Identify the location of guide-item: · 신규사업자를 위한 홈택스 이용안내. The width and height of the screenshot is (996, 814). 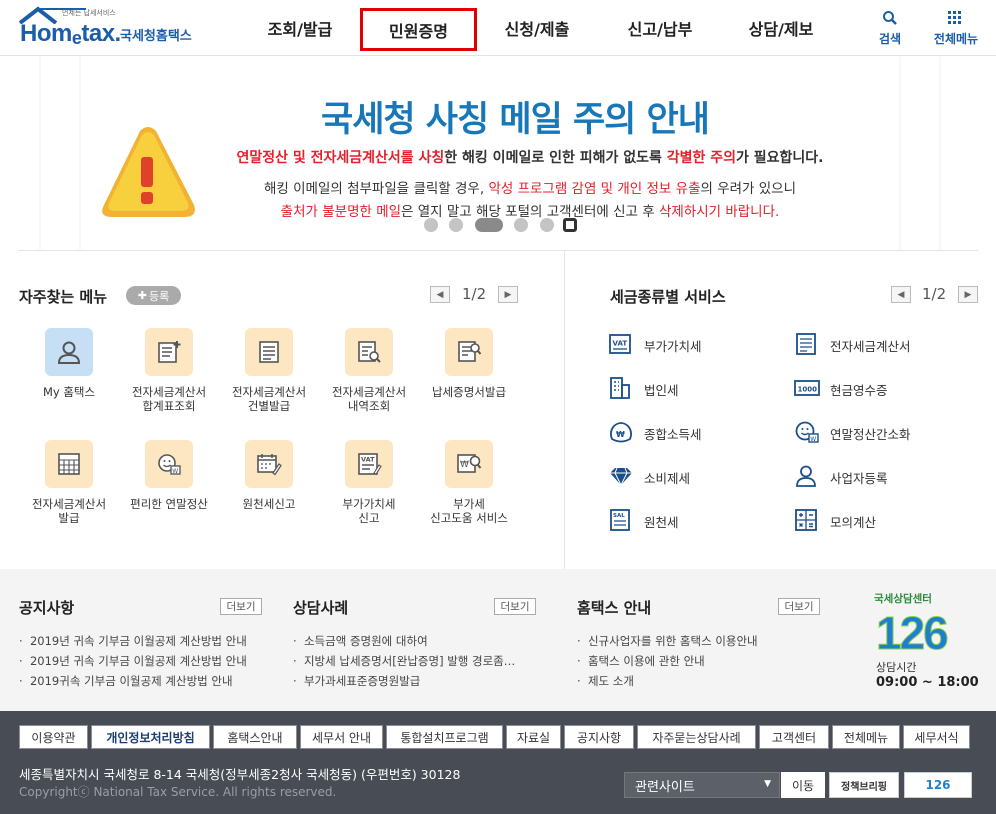
(697, 641).